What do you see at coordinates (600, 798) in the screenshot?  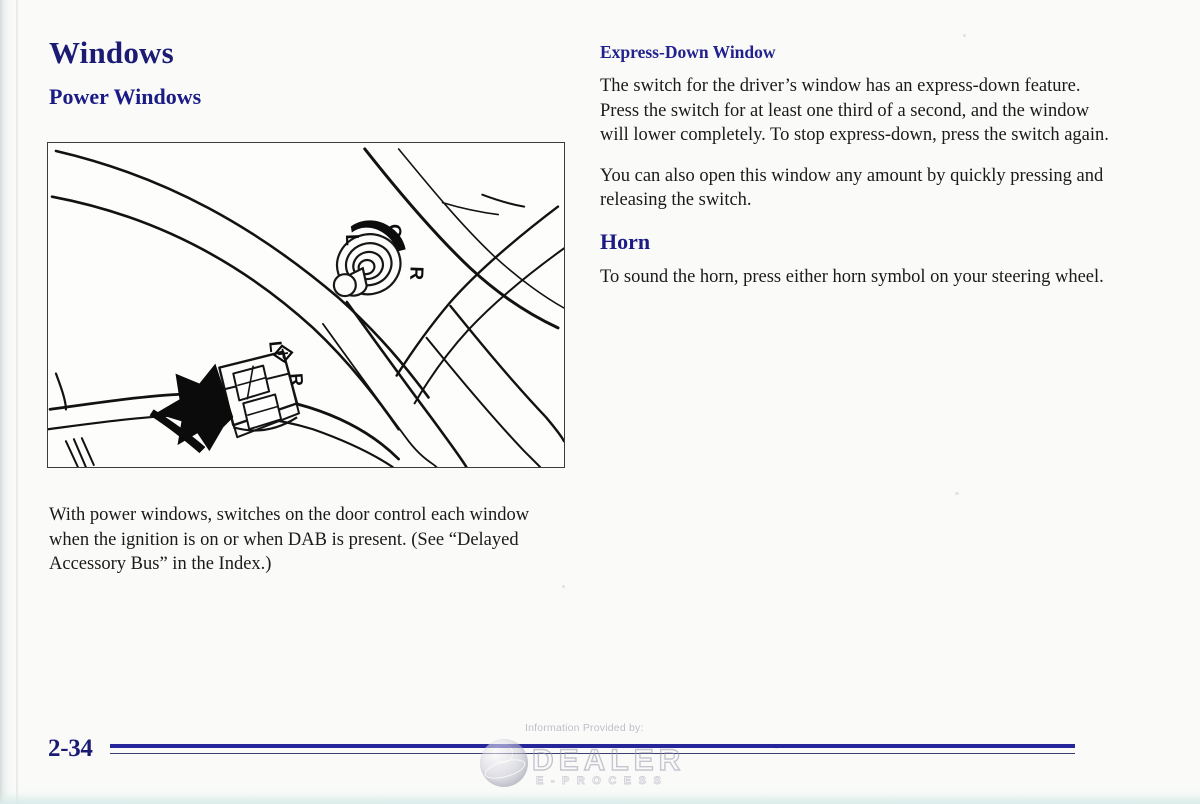 I see `scan-edge-bottom` at bounding box center [600, 798].